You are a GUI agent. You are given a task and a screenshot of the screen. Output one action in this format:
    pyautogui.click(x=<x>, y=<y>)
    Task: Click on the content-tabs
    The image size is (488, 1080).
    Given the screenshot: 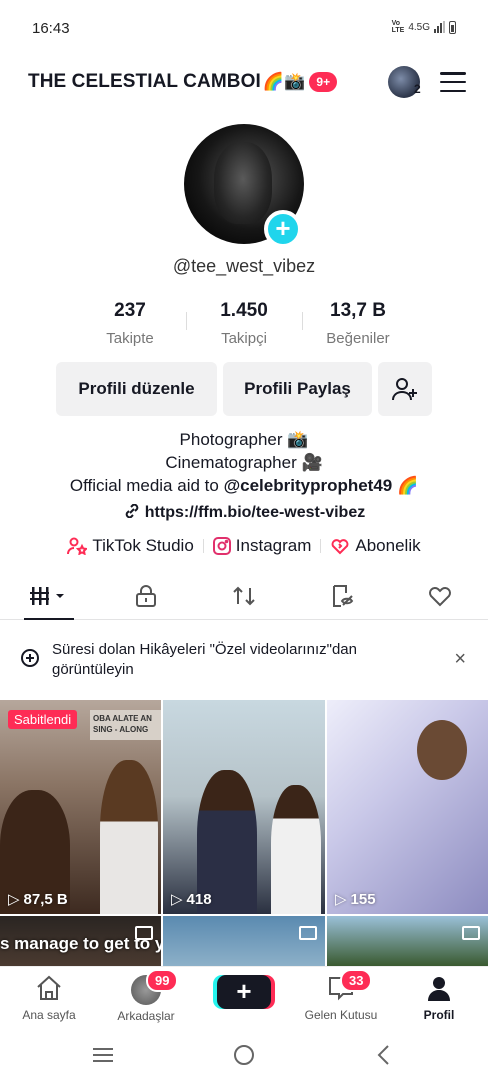 What is the action you would take?
    pyautogui.click(x=244, y=596)
    